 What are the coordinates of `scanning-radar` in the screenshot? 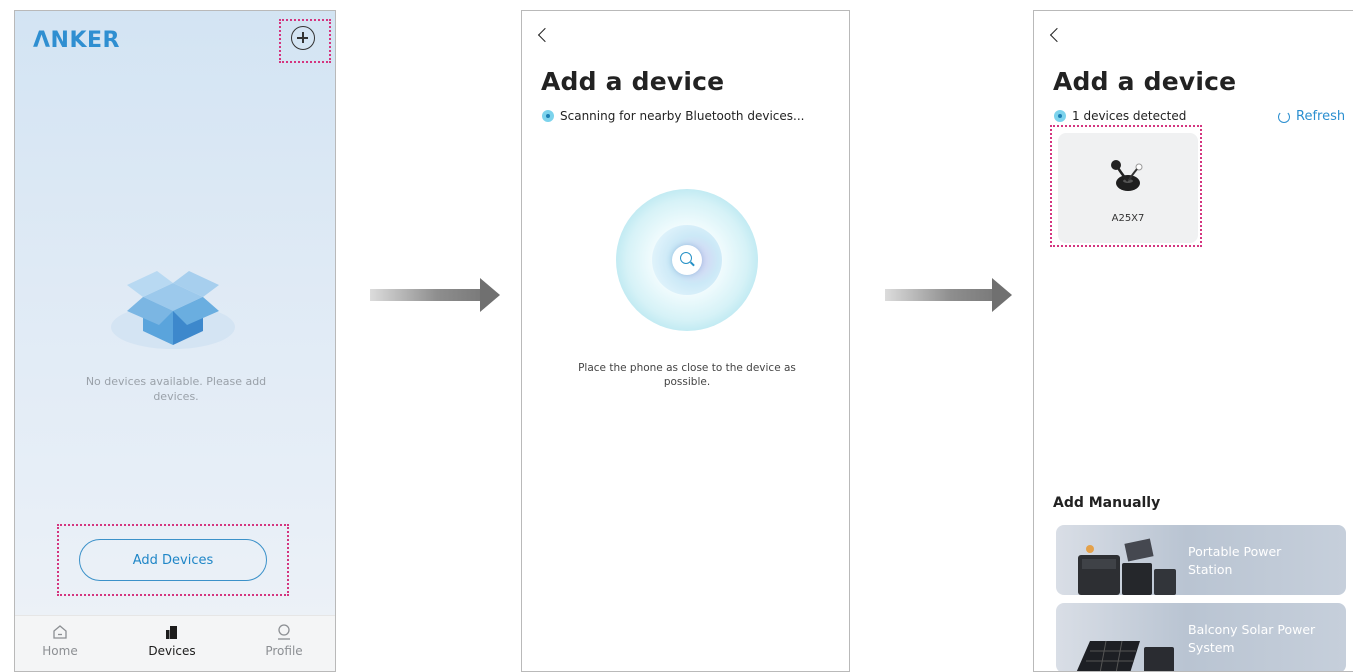 It's located at (687, 260).